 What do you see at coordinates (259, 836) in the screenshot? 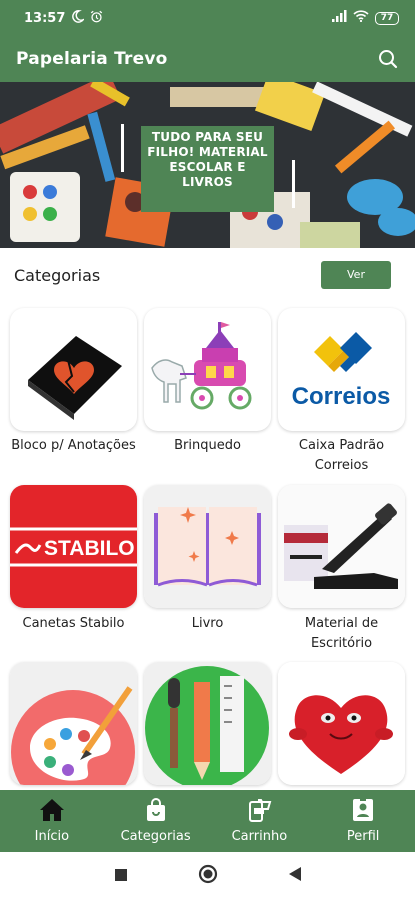
I see `nav-label-carrinho: Carrinho` at bounding box center [259, 836].